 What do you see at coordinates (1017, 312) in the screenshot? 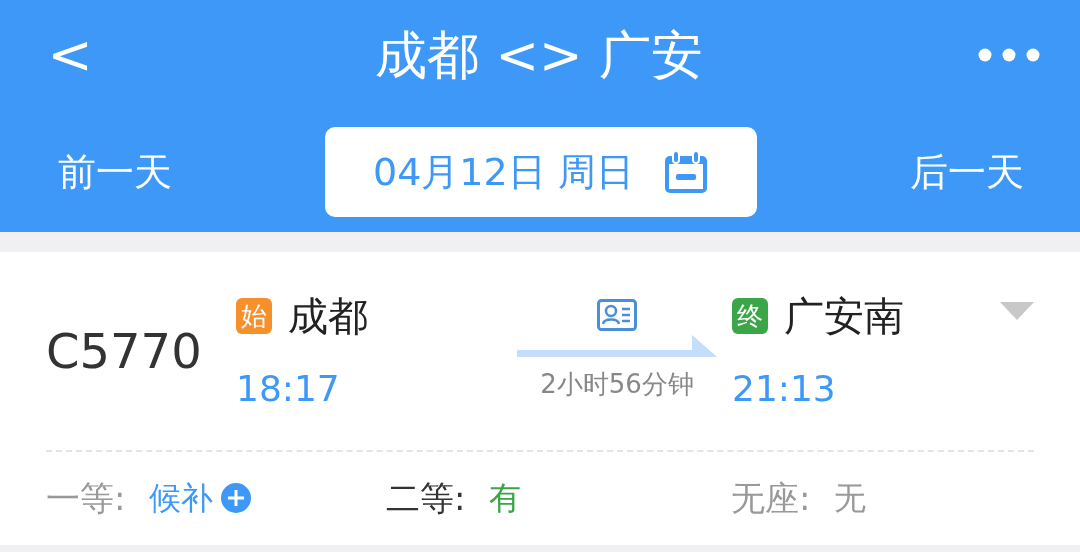
I see `caret-icon` at bounding box center [1017, 312].